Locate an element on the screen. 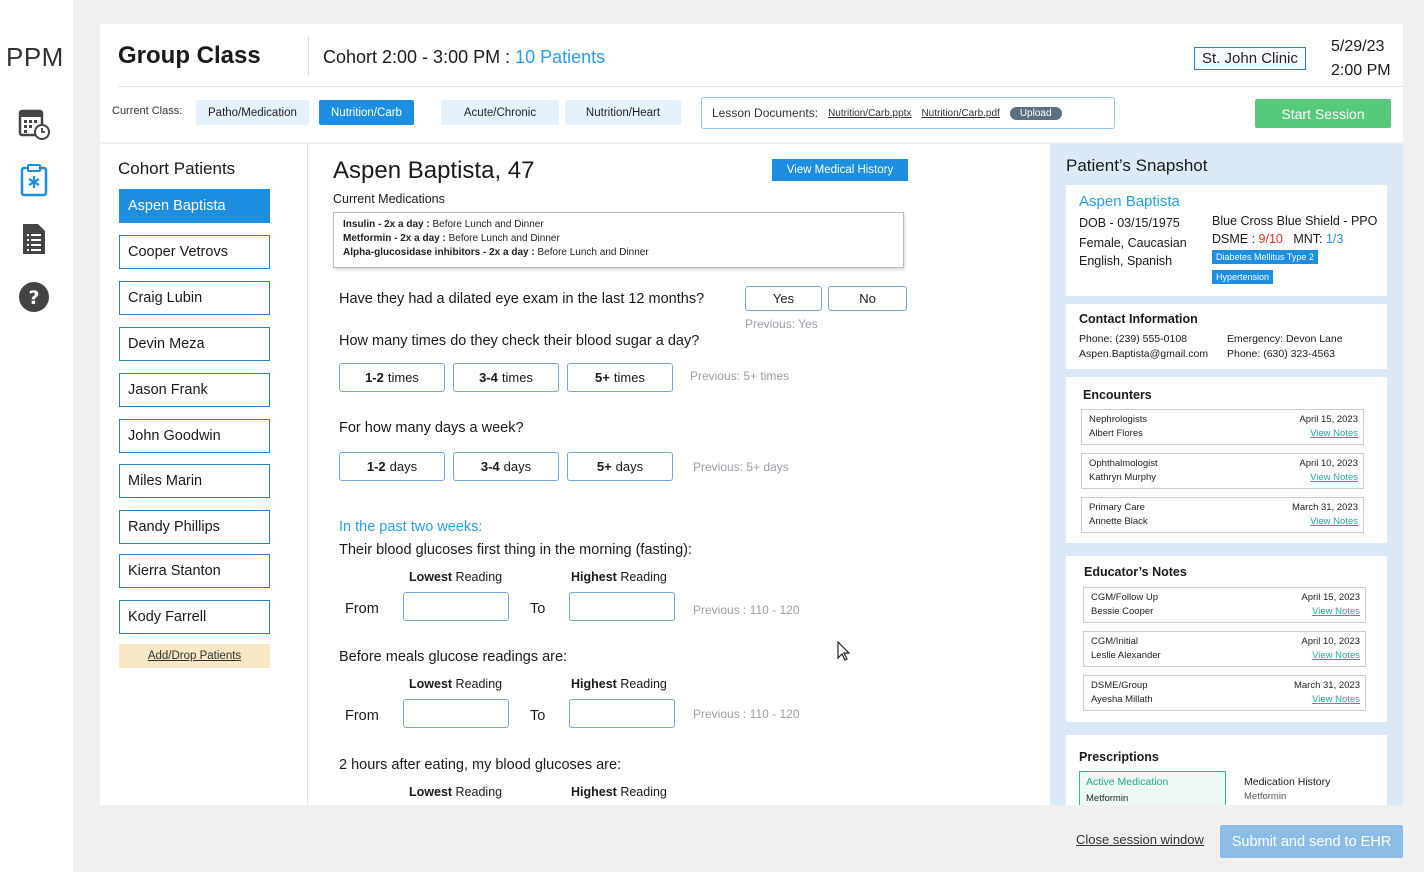 This screenshot has height=872, width=1424. session-time: 2:00 PM is located at coordinates (1361, 70).